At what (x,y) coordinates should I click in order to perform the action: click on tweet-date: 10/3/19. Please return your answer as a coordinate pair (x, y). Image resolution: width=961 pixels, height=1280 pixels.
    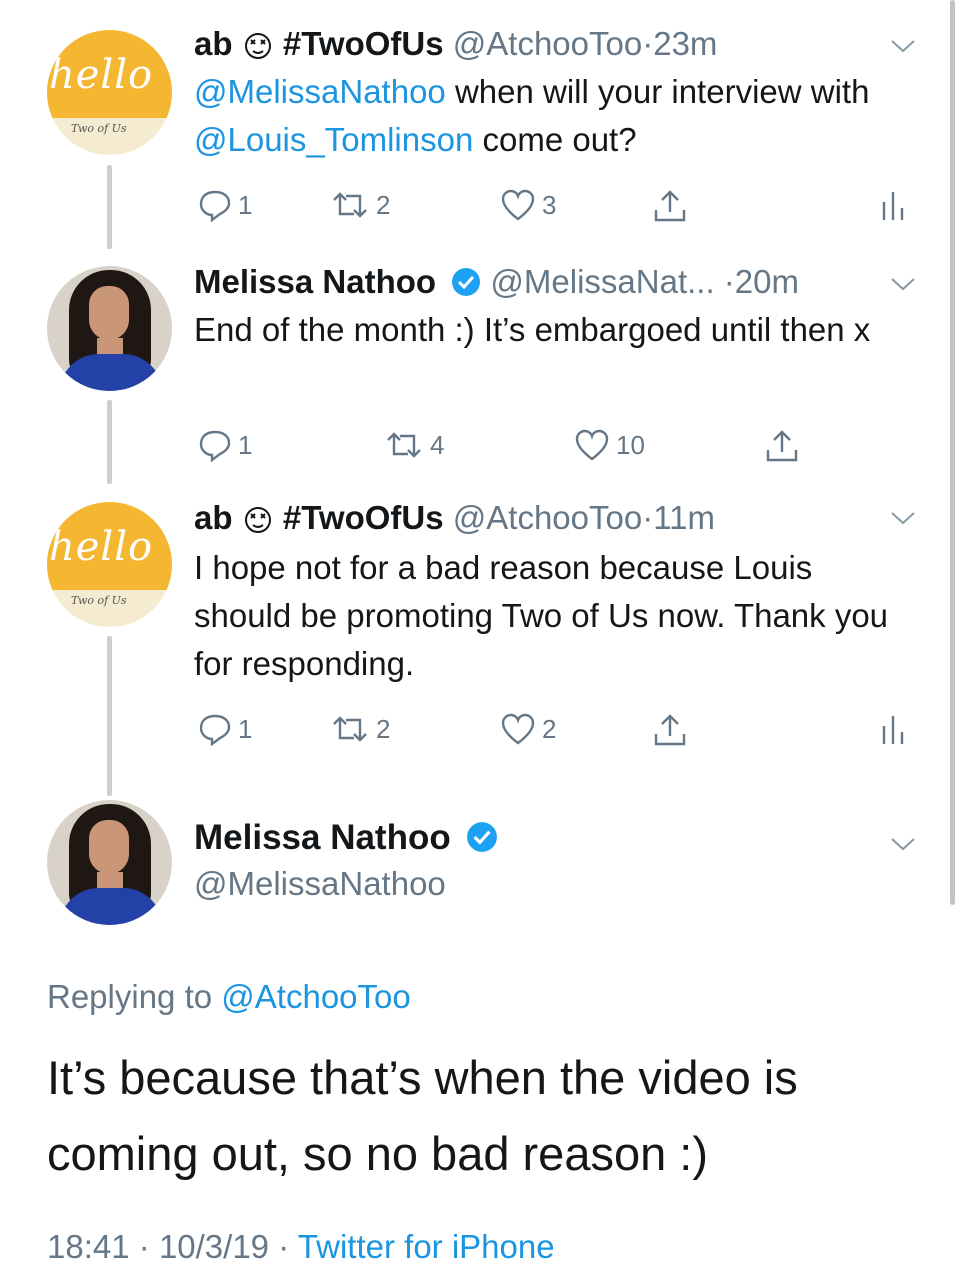
    Looking at the image, I should click on (214, 1246).